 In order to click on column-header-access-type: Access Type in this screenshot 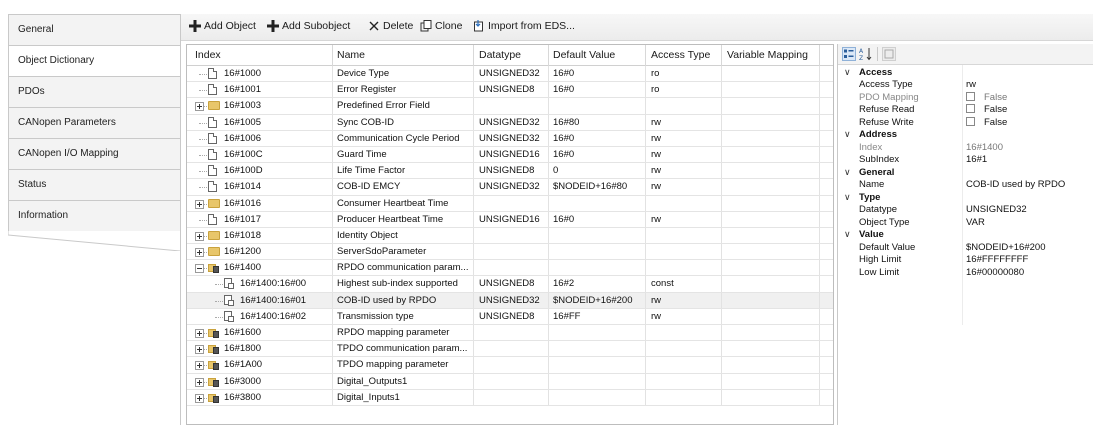, I will do `click(680, 55)`.